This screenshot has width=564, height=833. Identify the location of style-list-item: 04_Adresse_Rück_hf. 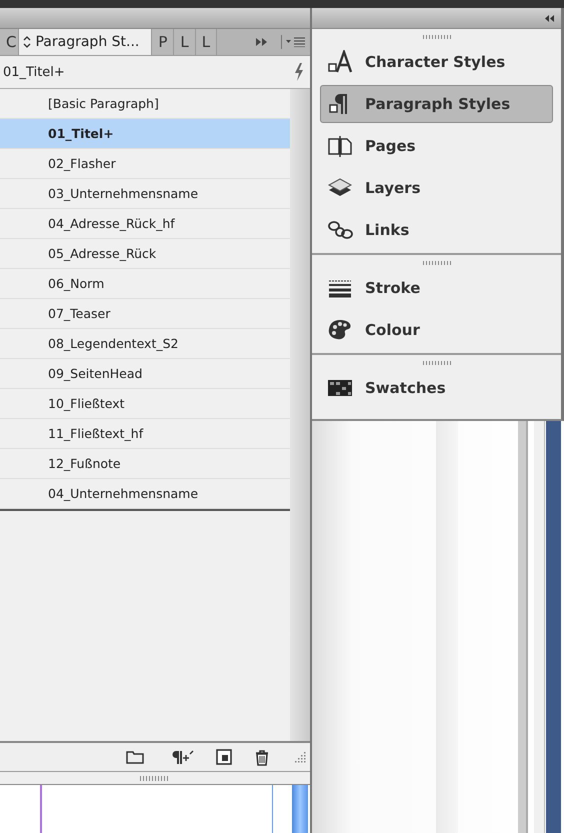
(145, 224).